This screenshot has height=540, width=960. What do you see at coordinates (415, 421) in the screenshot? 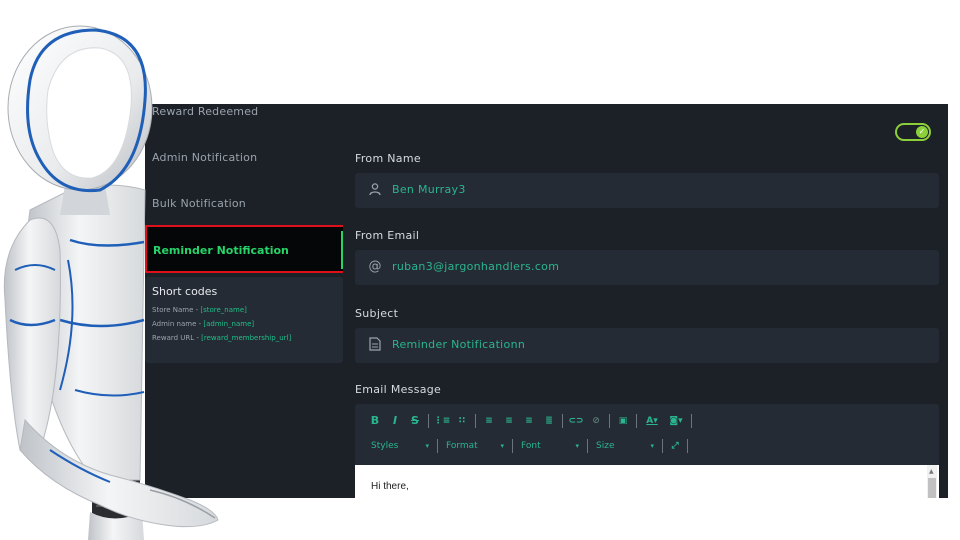
I see `strikethrough-button: S` at bounding box center [415, 421].